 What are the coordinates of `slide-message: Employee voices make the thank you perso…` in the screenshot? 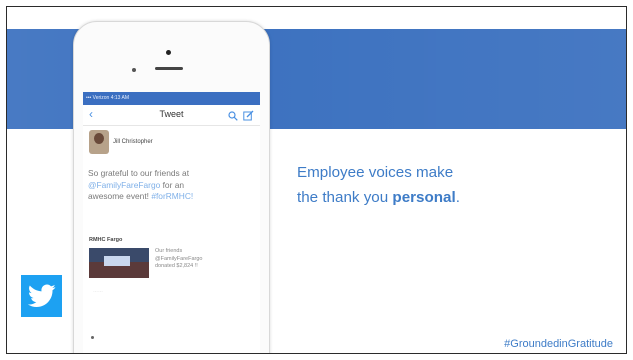 It's located at (378, 185).